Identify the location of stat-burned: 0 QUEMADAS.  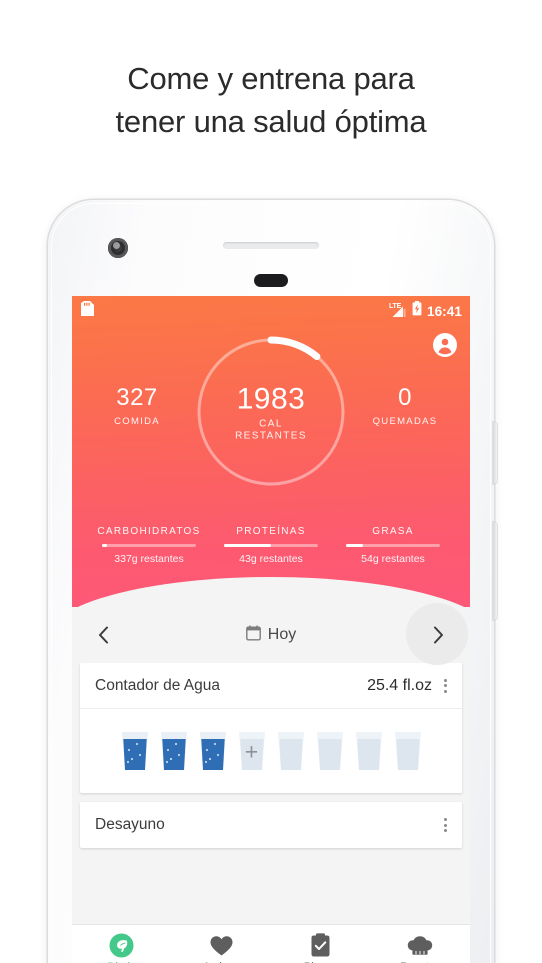
(405, 405).